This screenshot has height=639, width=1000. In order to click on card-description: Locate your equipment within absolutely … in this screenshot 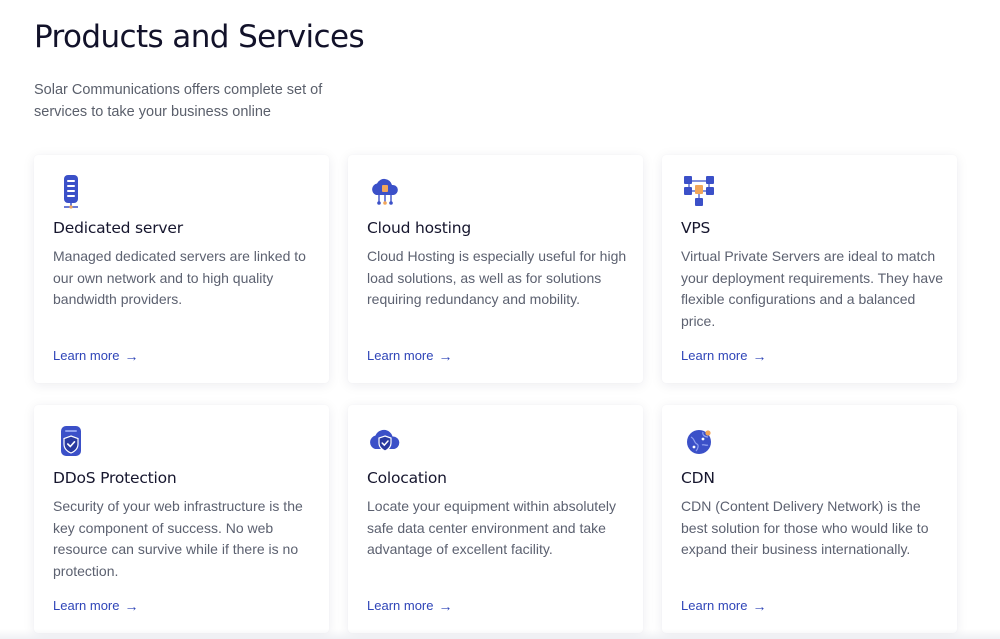, I will do `click(492, 527)`.